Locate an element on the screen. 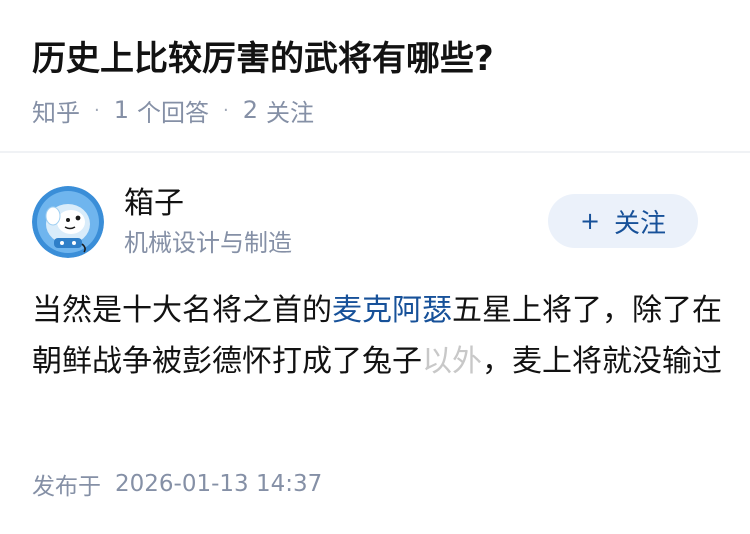 Image resolution: width=750 pixels, height=534 pixels. question-meta: 知乎 · 1 个回答 · 2 关注 is located at coordinates (173, 110).